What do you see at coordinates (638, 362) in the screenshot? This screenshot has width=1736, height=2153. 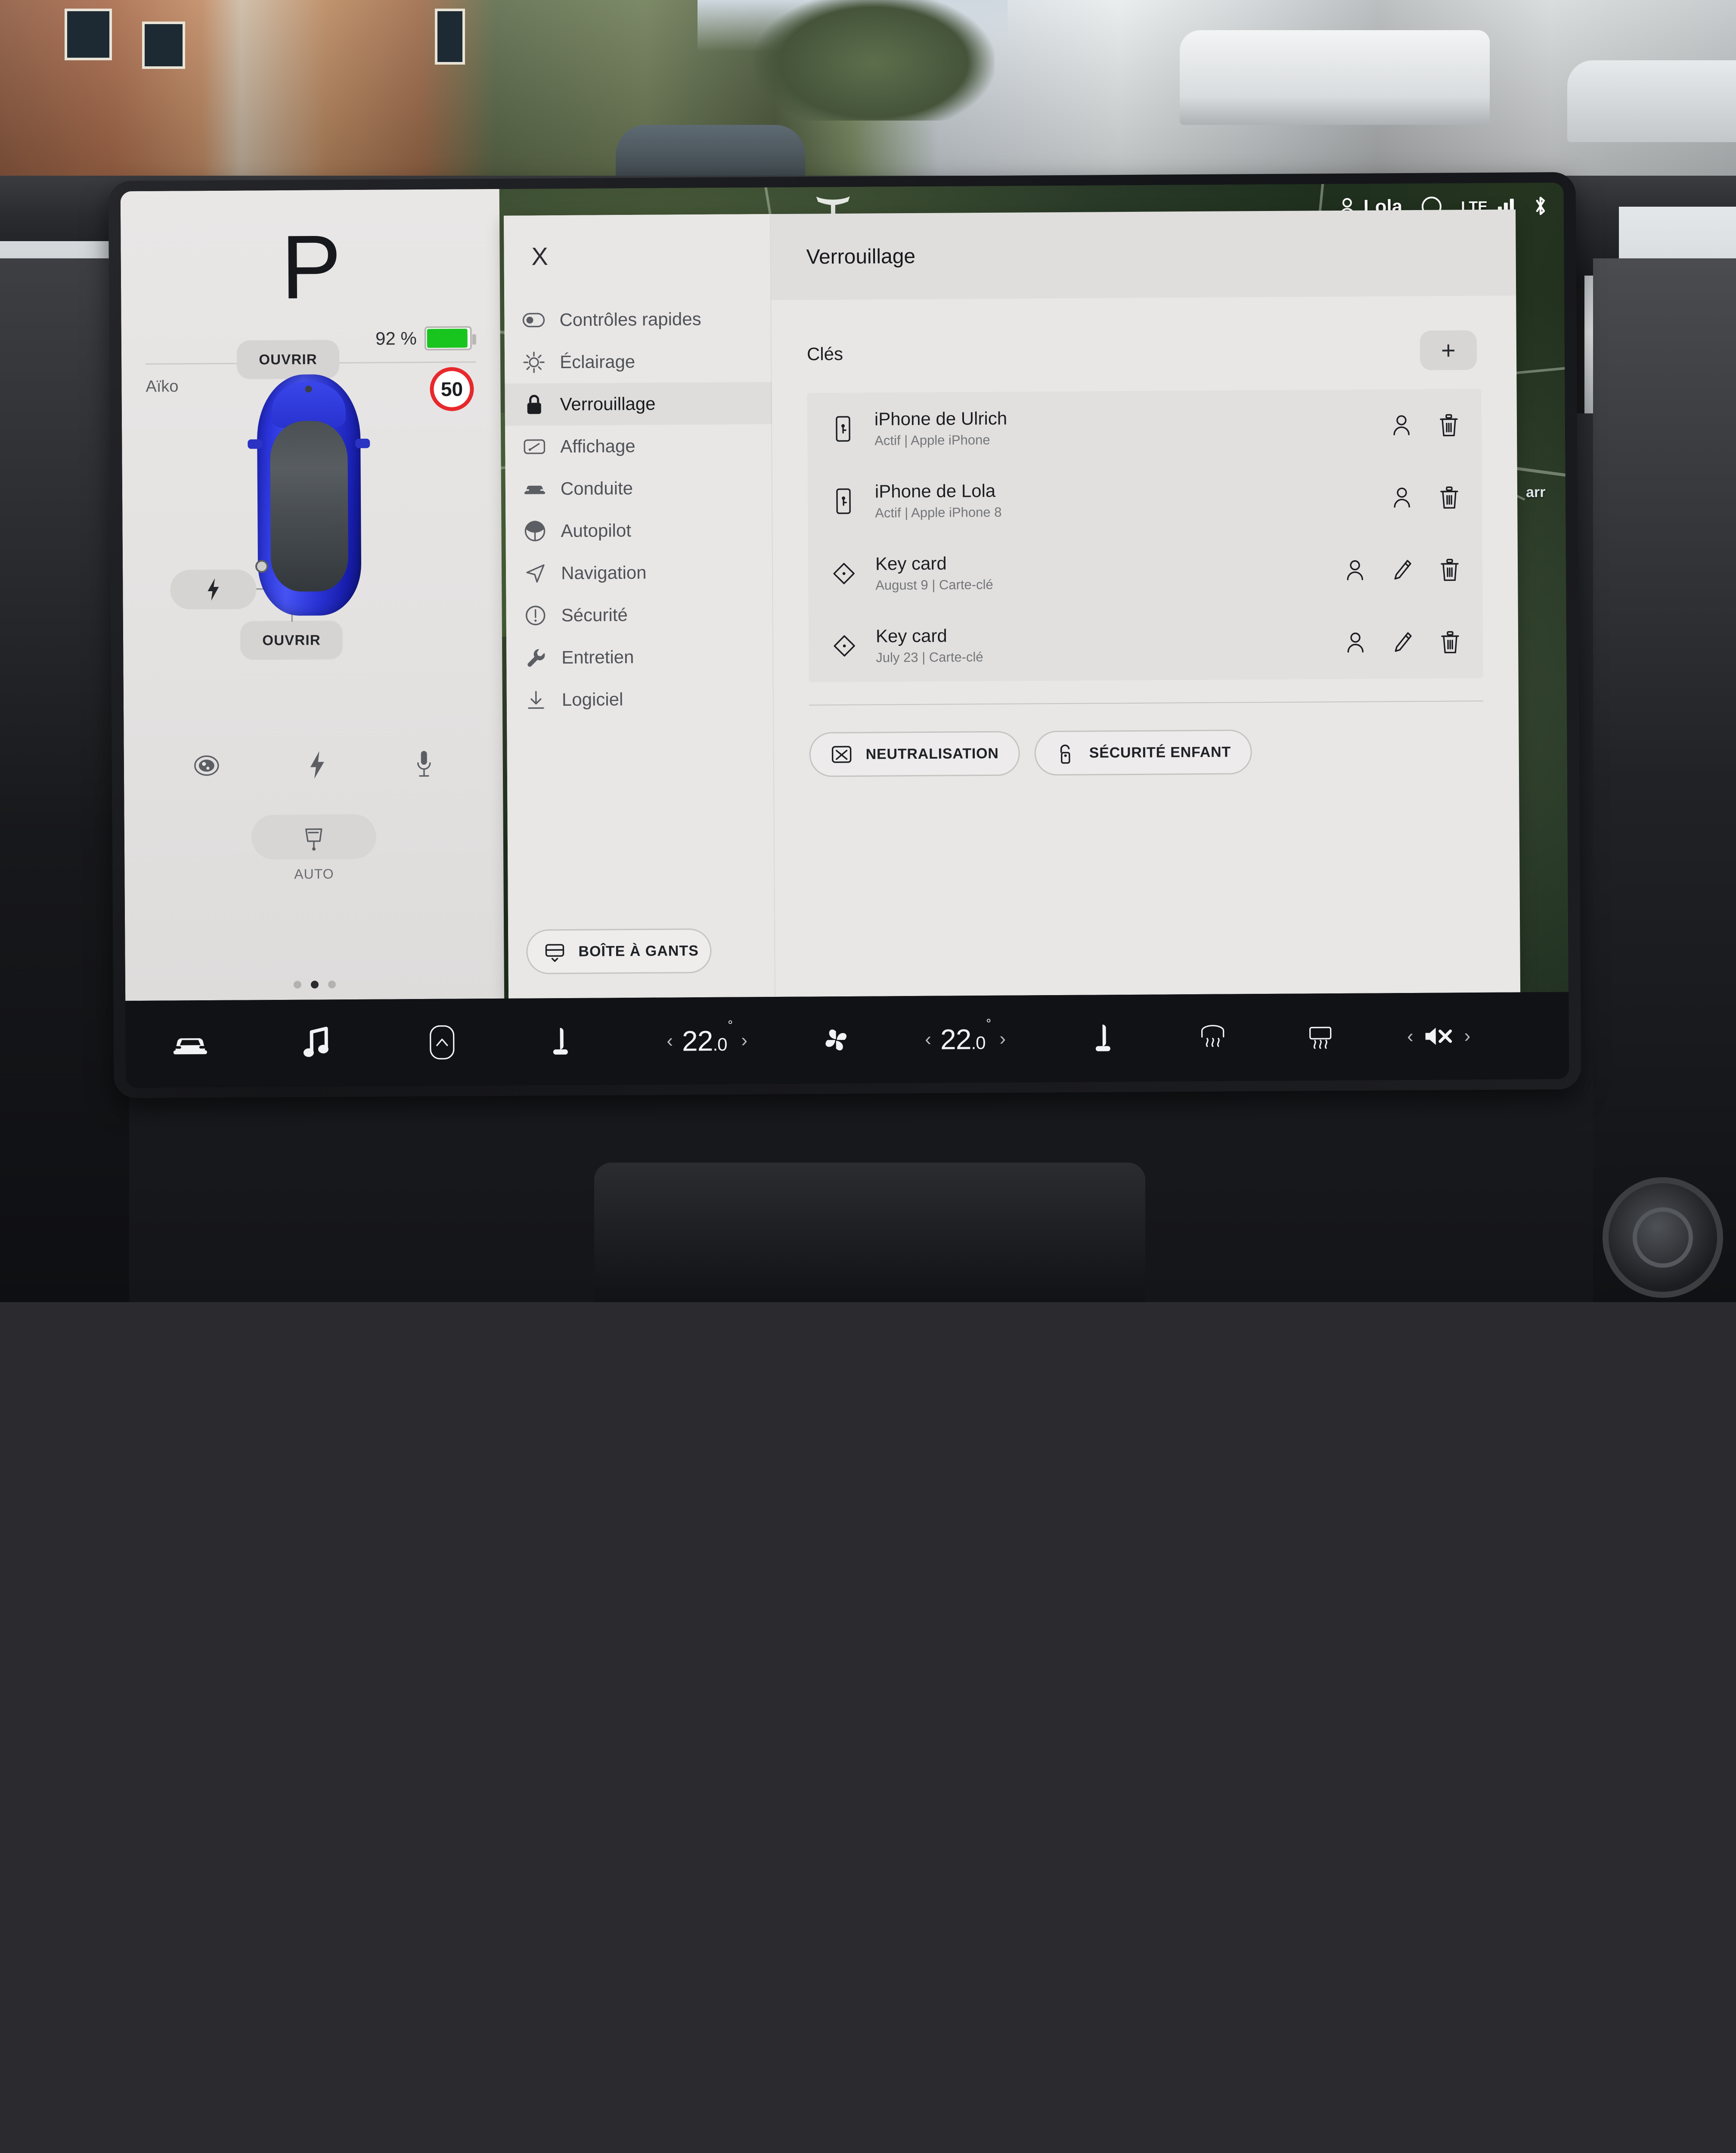 I see `sidebar-item-lighting: Éclairage` at bounding box center [638, 362].